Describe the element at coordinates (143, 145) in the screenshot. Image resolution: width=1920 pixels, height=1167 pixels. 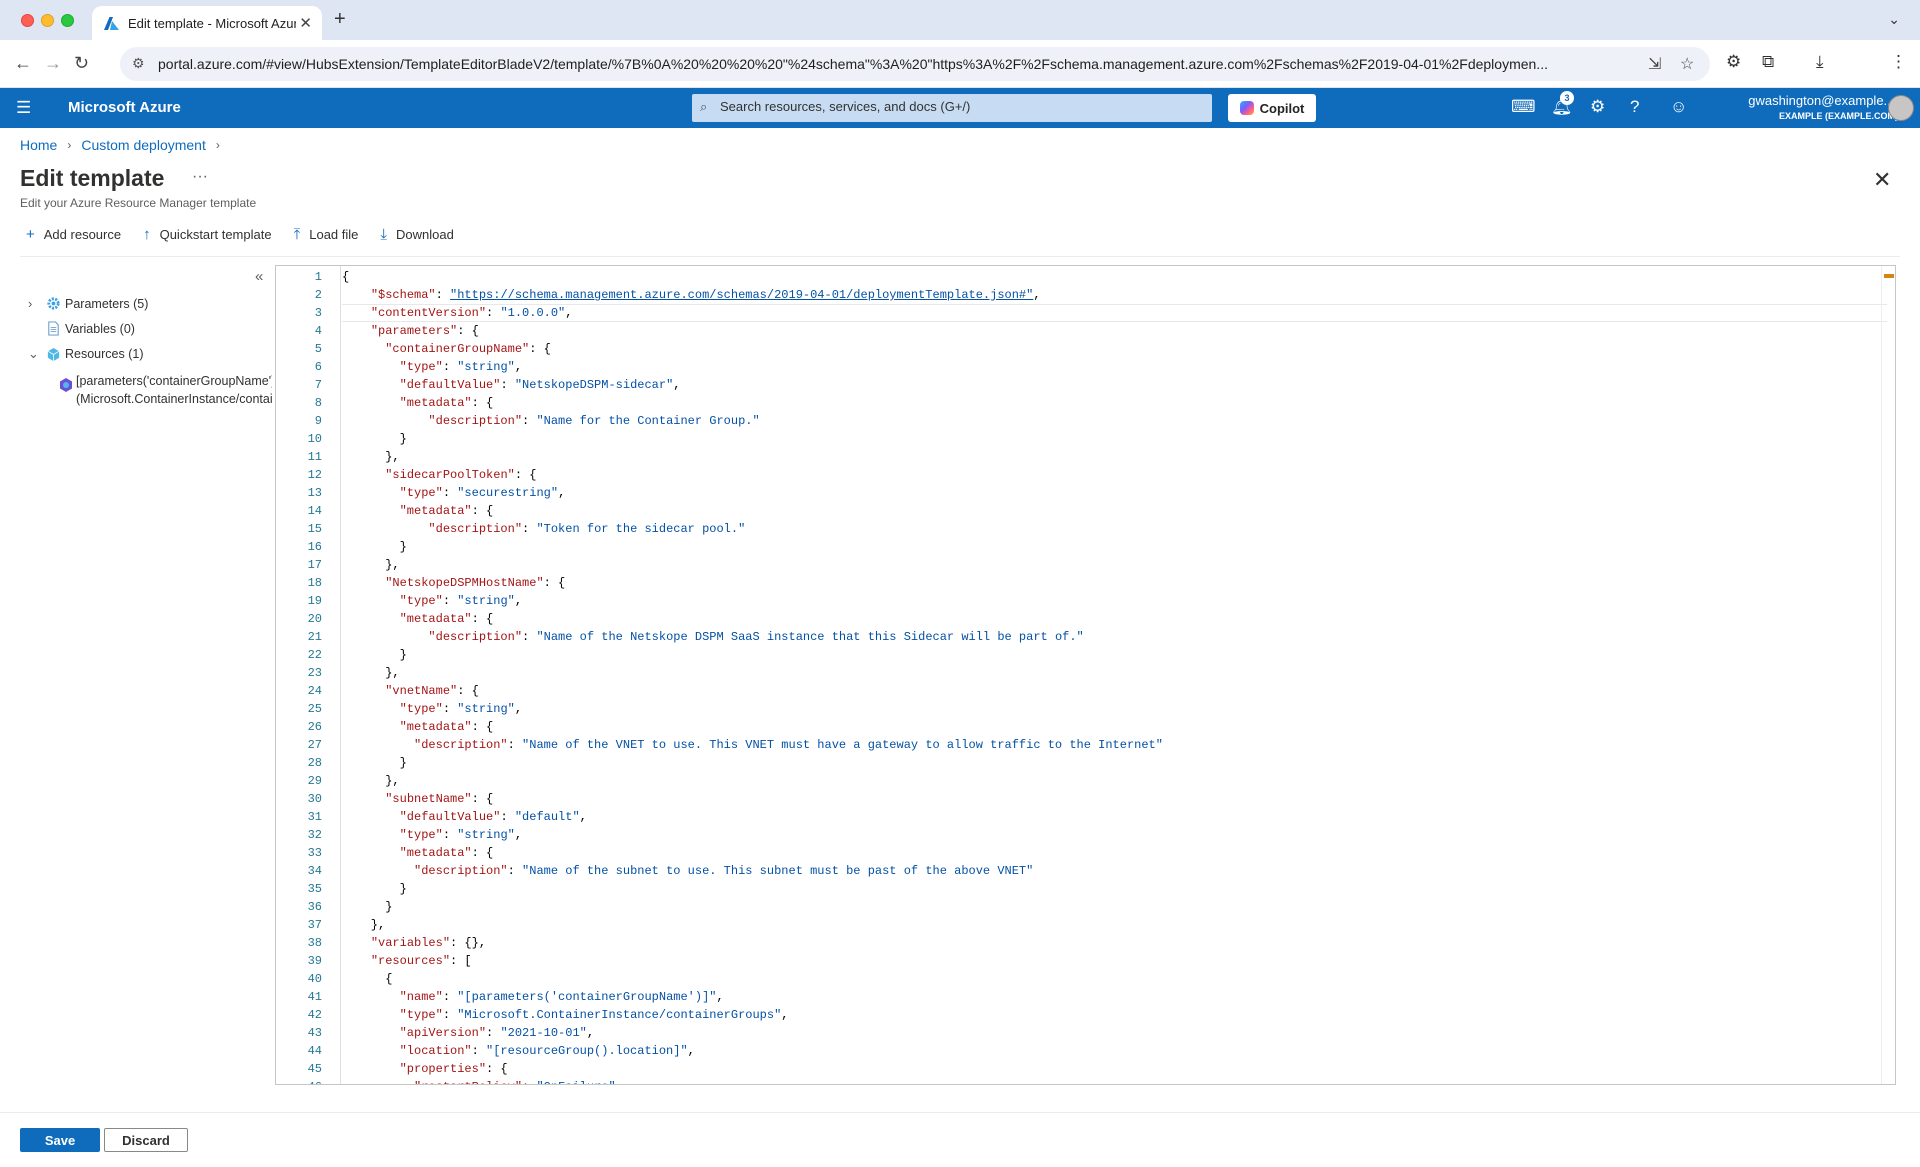
I see `breadcrumb-custom-deployment: Custom deployment` at that location.